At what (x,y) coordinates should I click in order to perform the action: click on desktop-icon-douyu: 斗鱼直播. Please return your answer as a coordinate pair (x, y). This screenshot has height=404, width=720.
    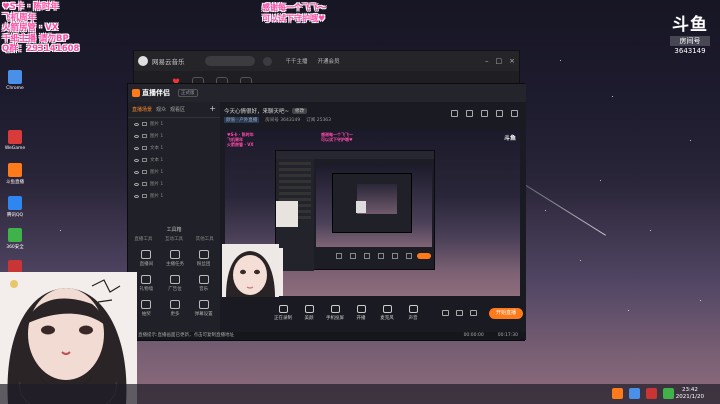
    Looking at the image, I should click on (15, 178).